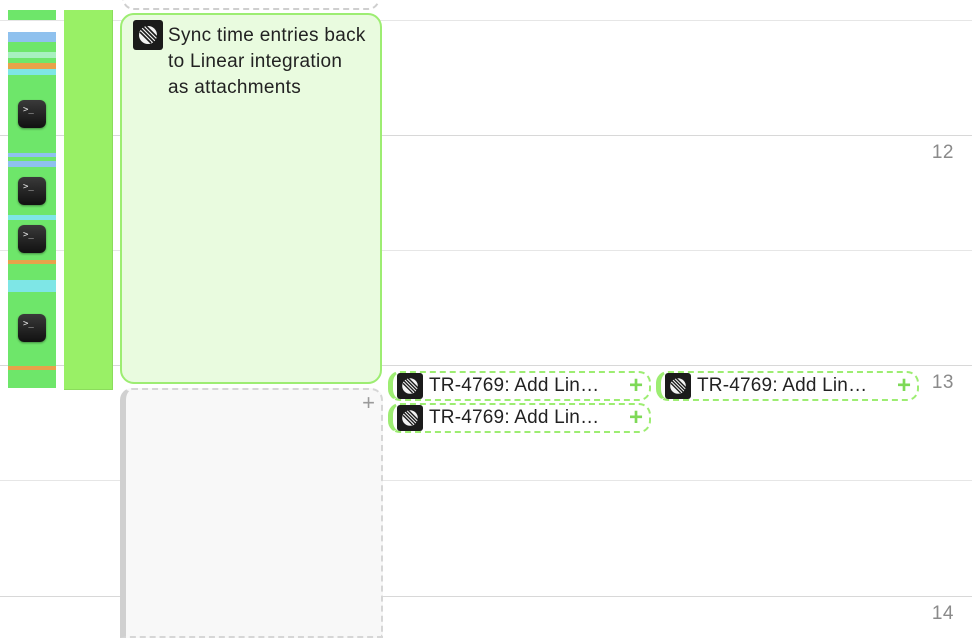  I want to click on previous-event-placeholder, so click(251, 5).